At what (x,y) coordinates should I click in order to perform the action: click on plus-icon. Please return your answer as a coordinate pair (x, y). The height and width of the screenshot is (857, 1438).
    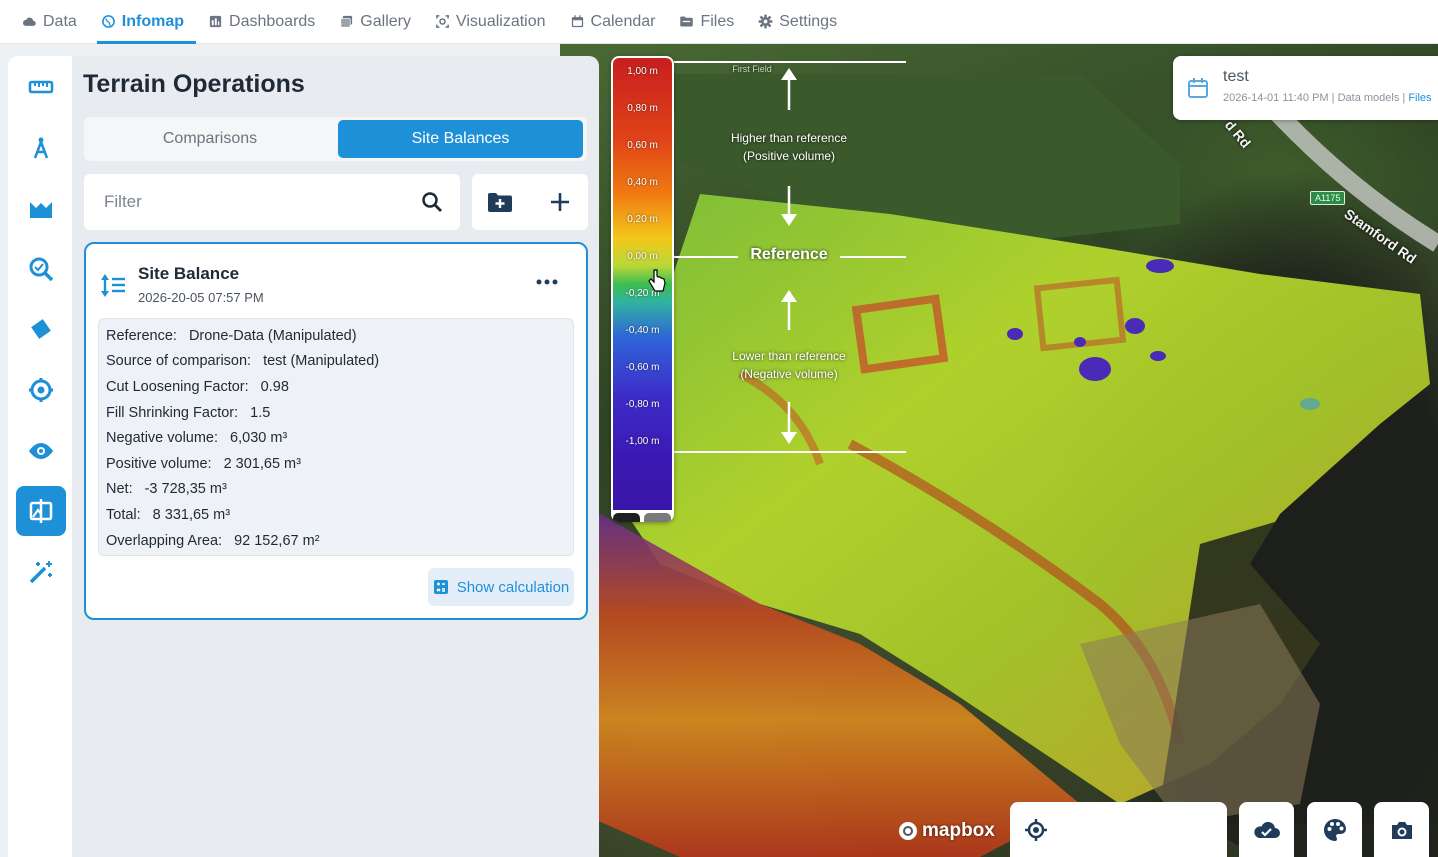
    Looking at the image, I should click on (560, 202).